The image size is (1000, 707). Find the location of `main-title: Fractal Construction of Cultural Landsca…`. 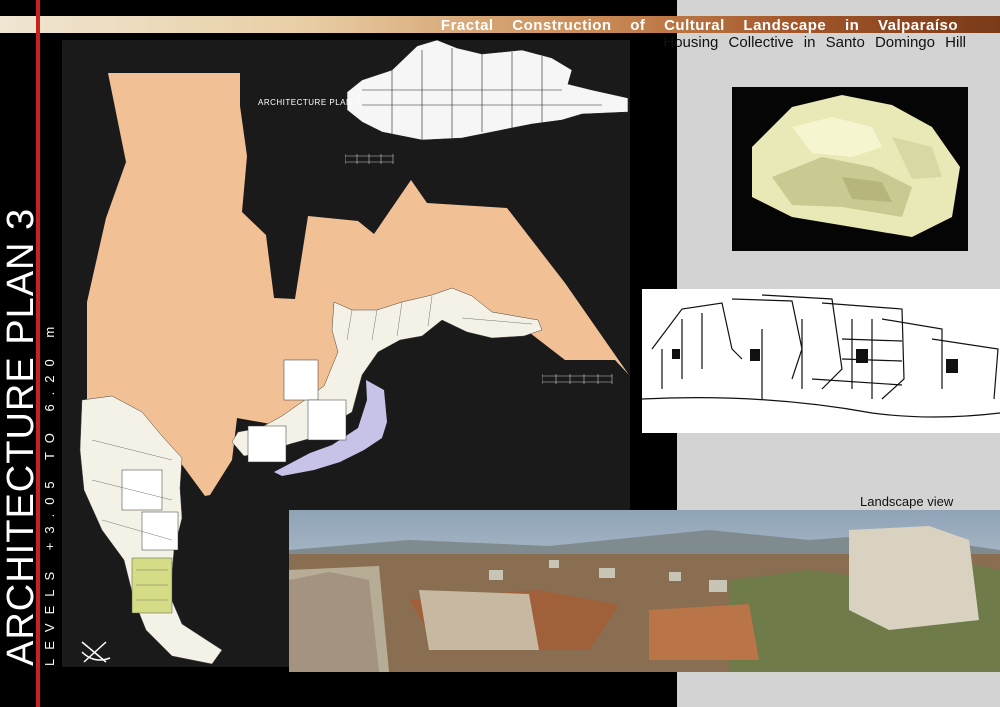

main-title: Fractal Construction of Cultural Landsca… is located at coordinates (699, 25).